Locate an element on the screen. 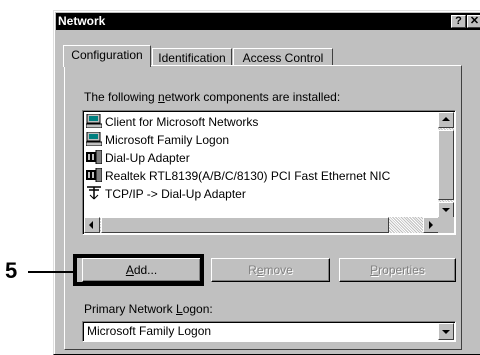  help-button: ? is located at coordinates (458, 21).